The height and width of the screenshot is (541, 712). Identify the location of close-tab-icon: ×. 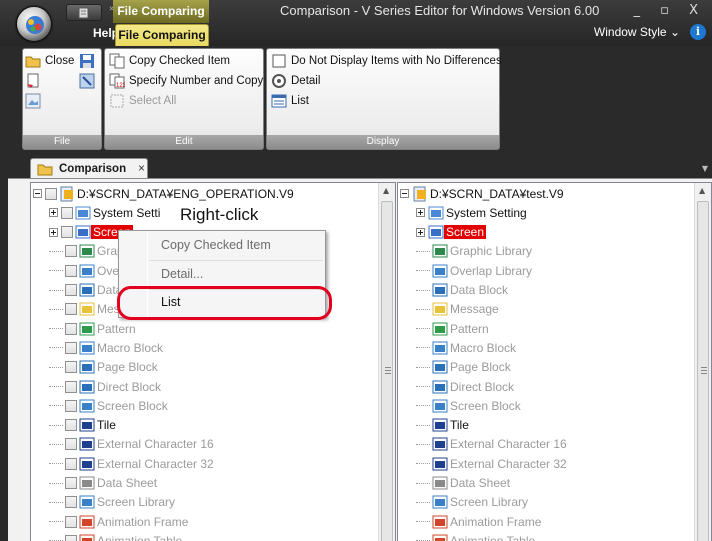
(141, 169).